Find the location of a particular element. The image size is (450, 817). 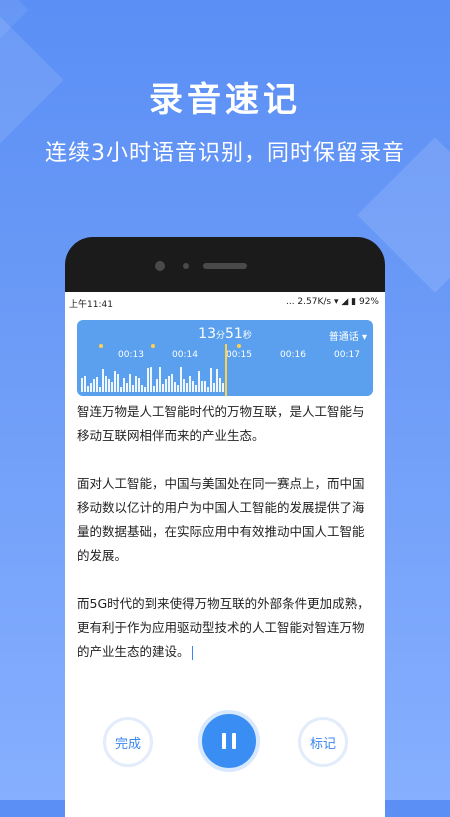

pause-icon is located at coordinates (224, 741).